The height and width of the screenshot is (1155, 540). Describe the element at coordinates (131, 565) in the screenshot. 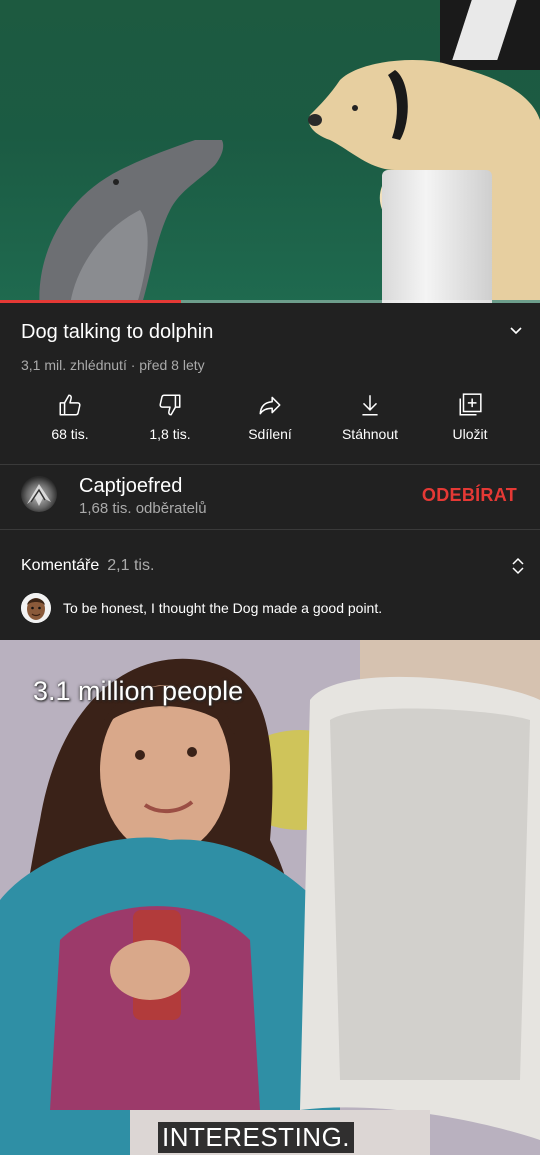

I see `comments-count: 2,1 tis.` at that location.